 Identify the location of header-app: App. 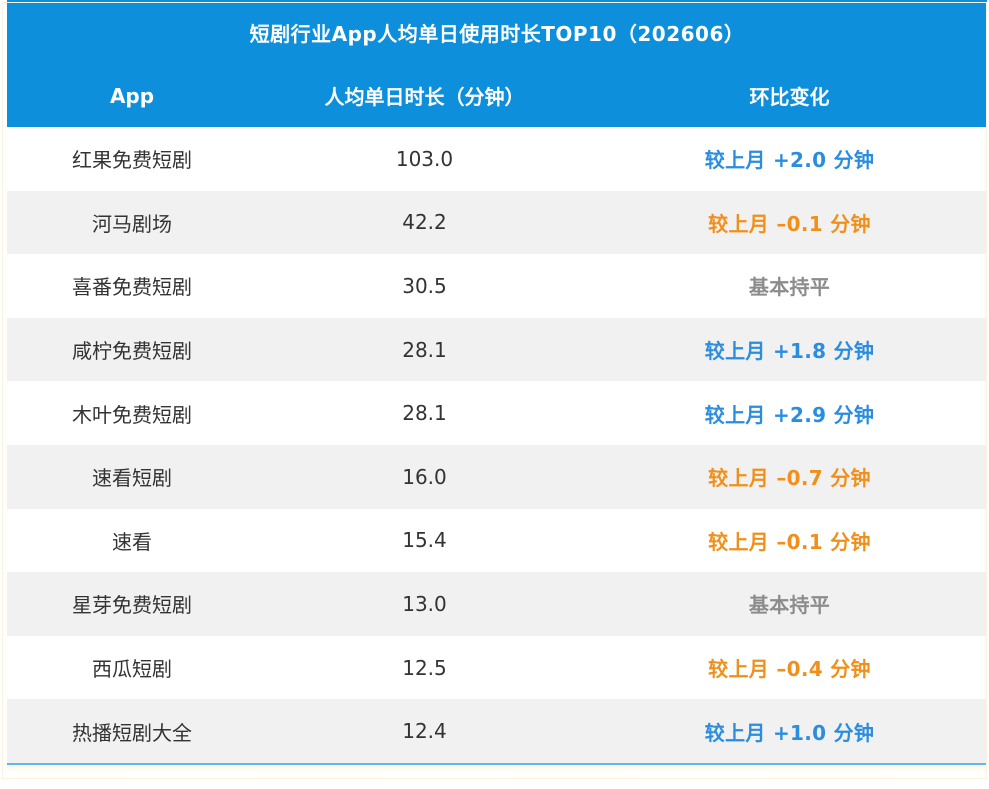
(132, 95).